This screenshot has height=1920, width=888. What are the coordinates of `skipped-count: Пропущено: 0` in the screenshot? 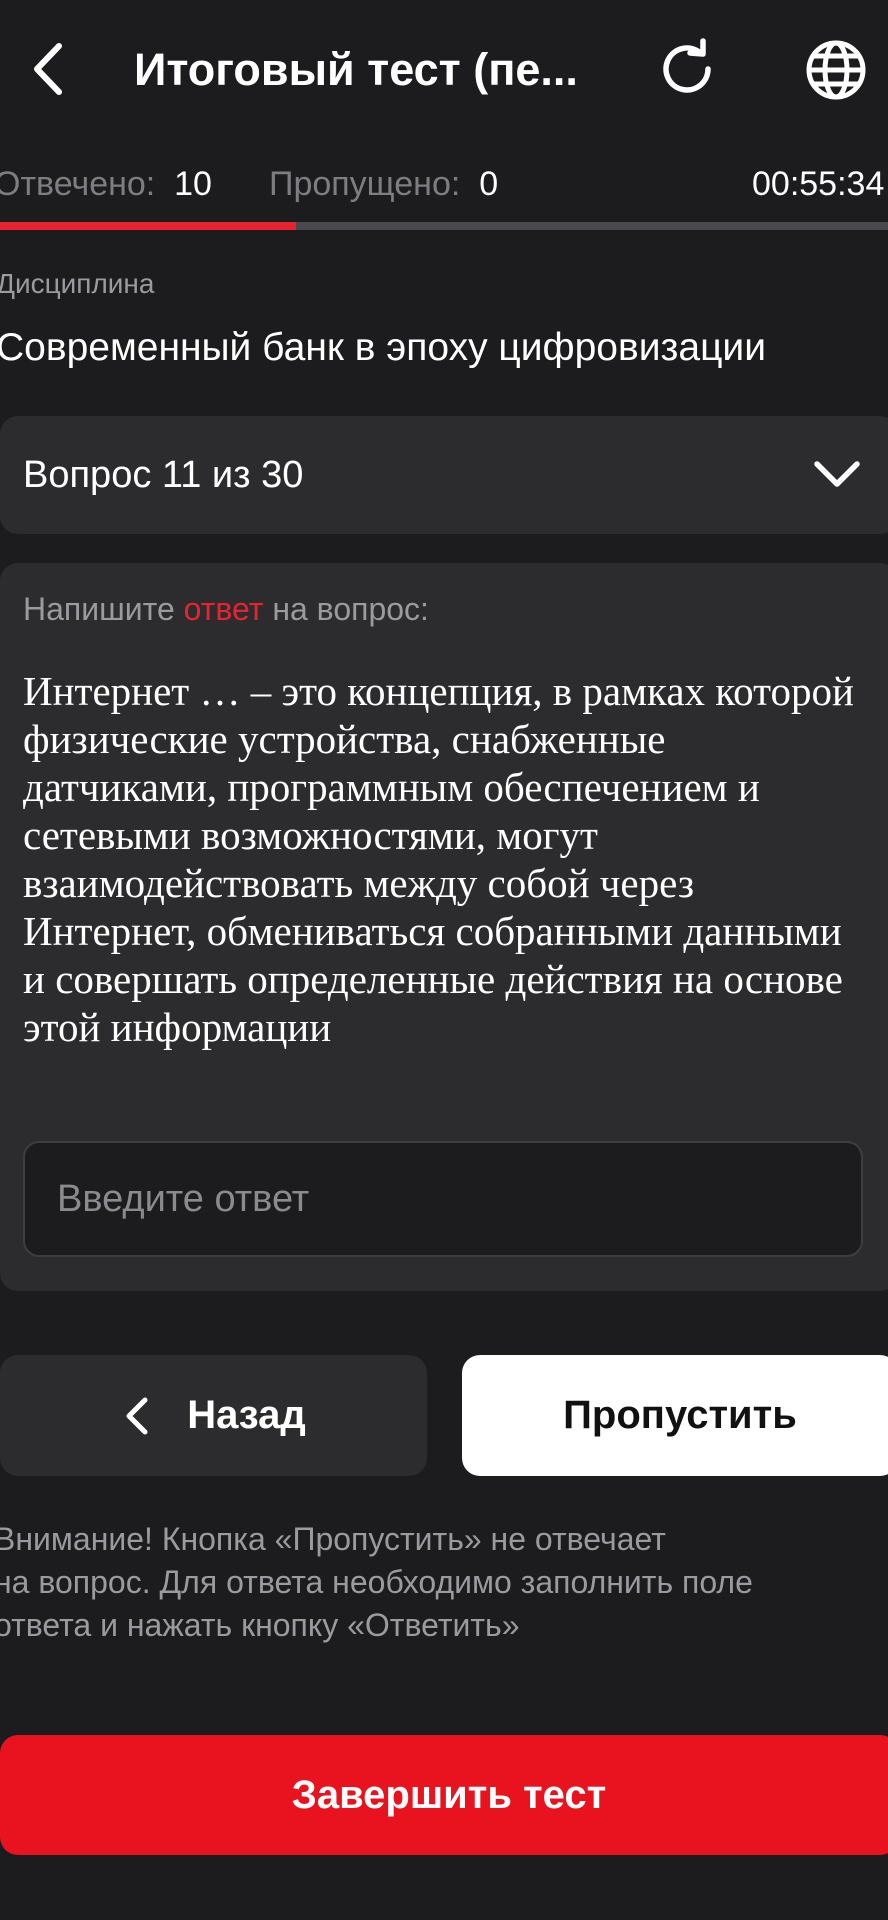 It's located at (383, 184).